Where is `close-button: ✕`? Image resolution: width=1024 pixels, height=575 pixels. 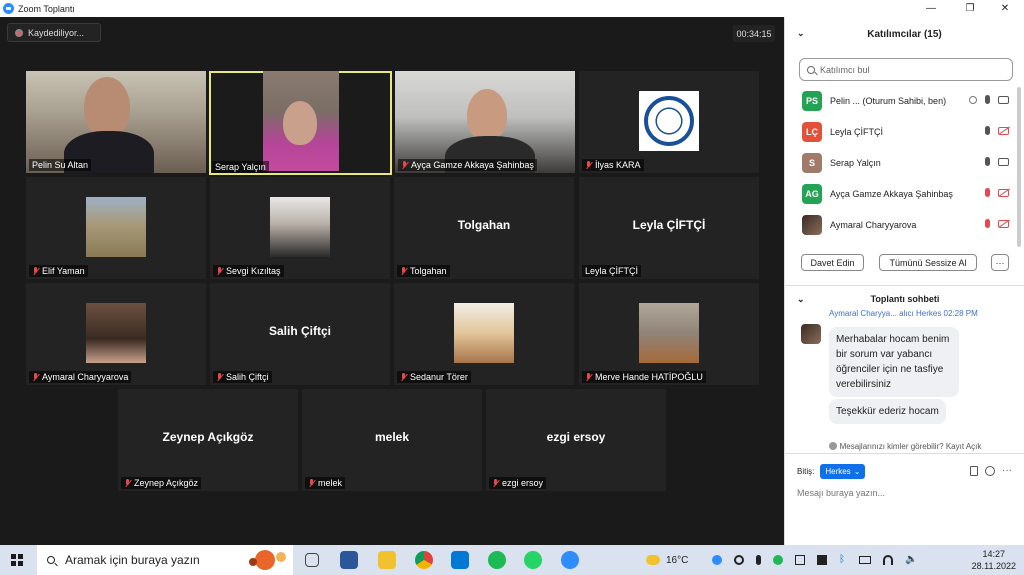
close-button: ✕ is located at coordinates (1005, 8).